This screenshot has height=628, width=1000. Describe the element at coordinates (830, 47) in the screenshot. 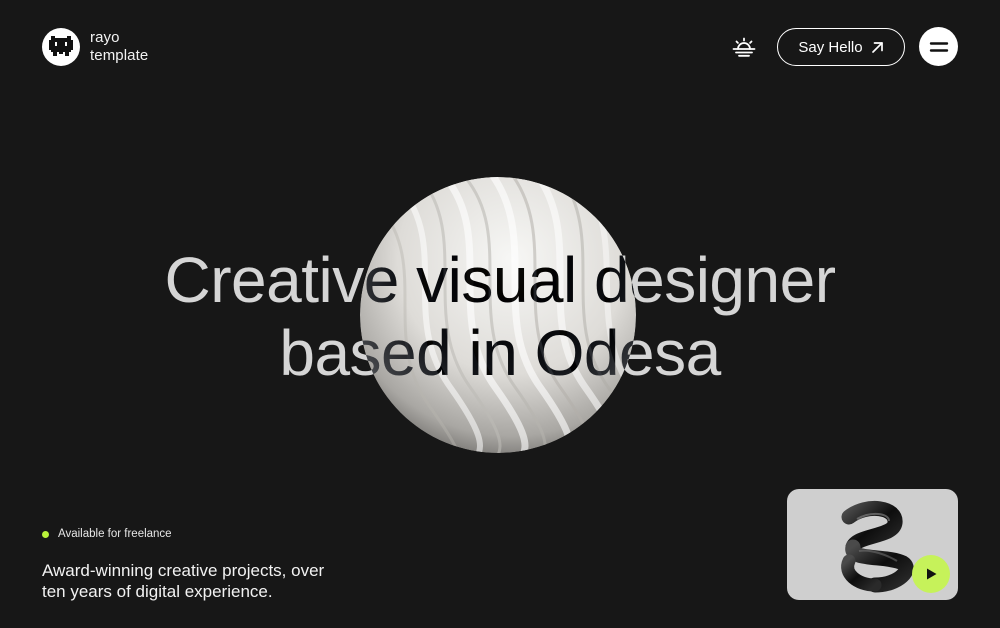

I see `say-hello-label: Say Hello` at that location.